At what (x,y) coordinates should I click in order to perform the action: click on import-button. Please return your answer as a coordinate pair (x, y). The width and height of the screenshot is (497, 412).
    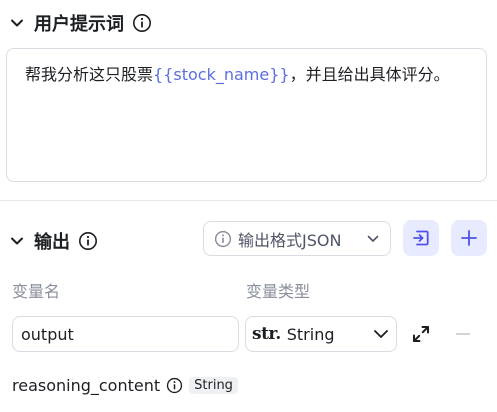
    Looking at the image, I should click on (421, 238).